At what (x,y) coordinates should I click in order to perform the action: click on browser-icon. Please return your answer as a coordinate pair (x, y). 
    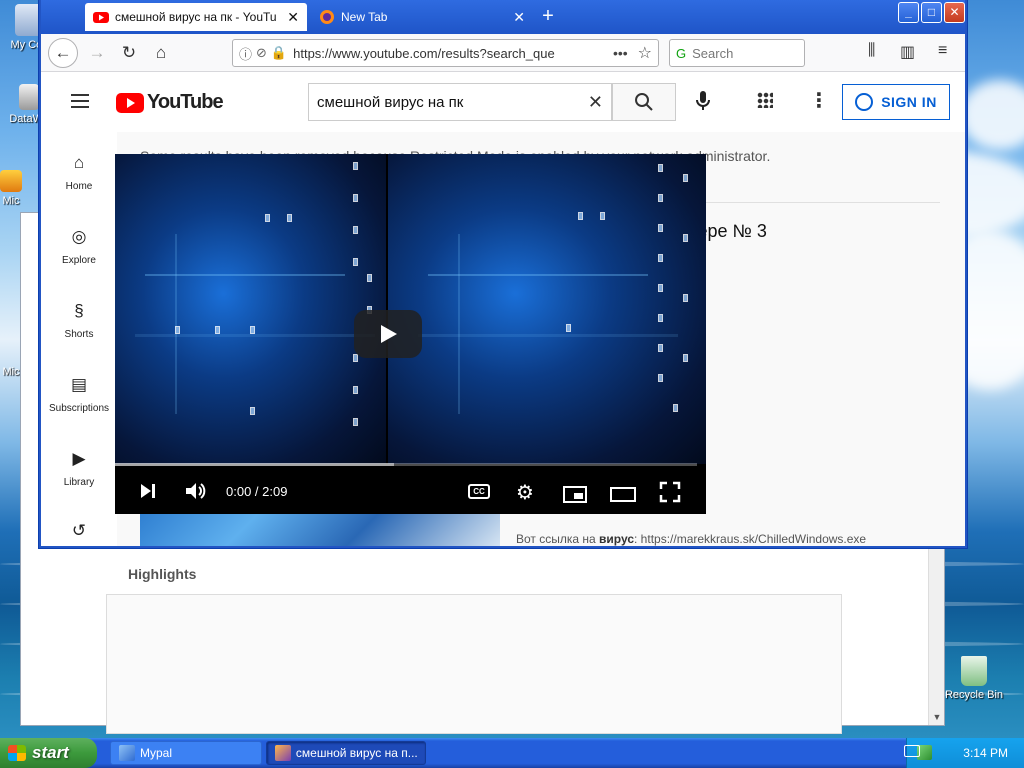
    Looking at the image, I should click on (283, 753).